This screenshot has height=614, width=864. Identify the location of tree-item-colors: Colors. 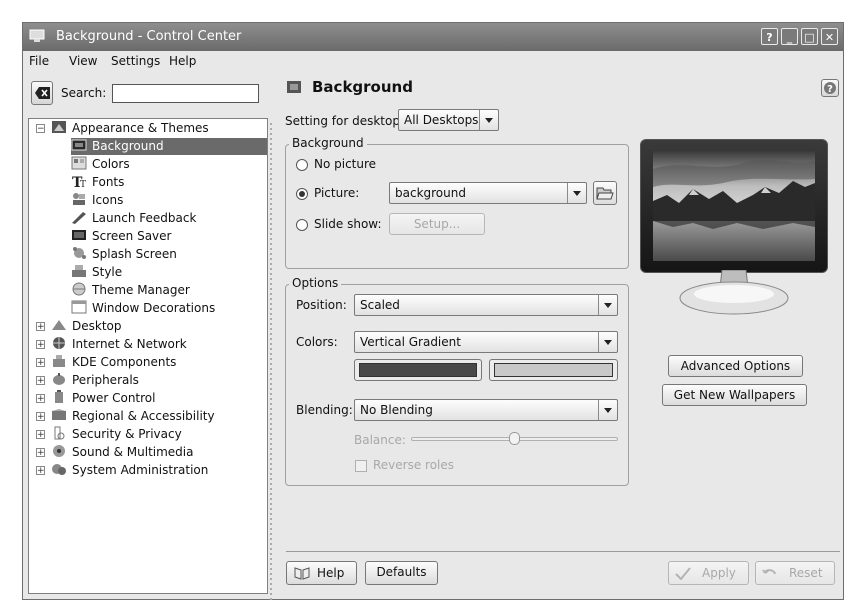
(100, 164).